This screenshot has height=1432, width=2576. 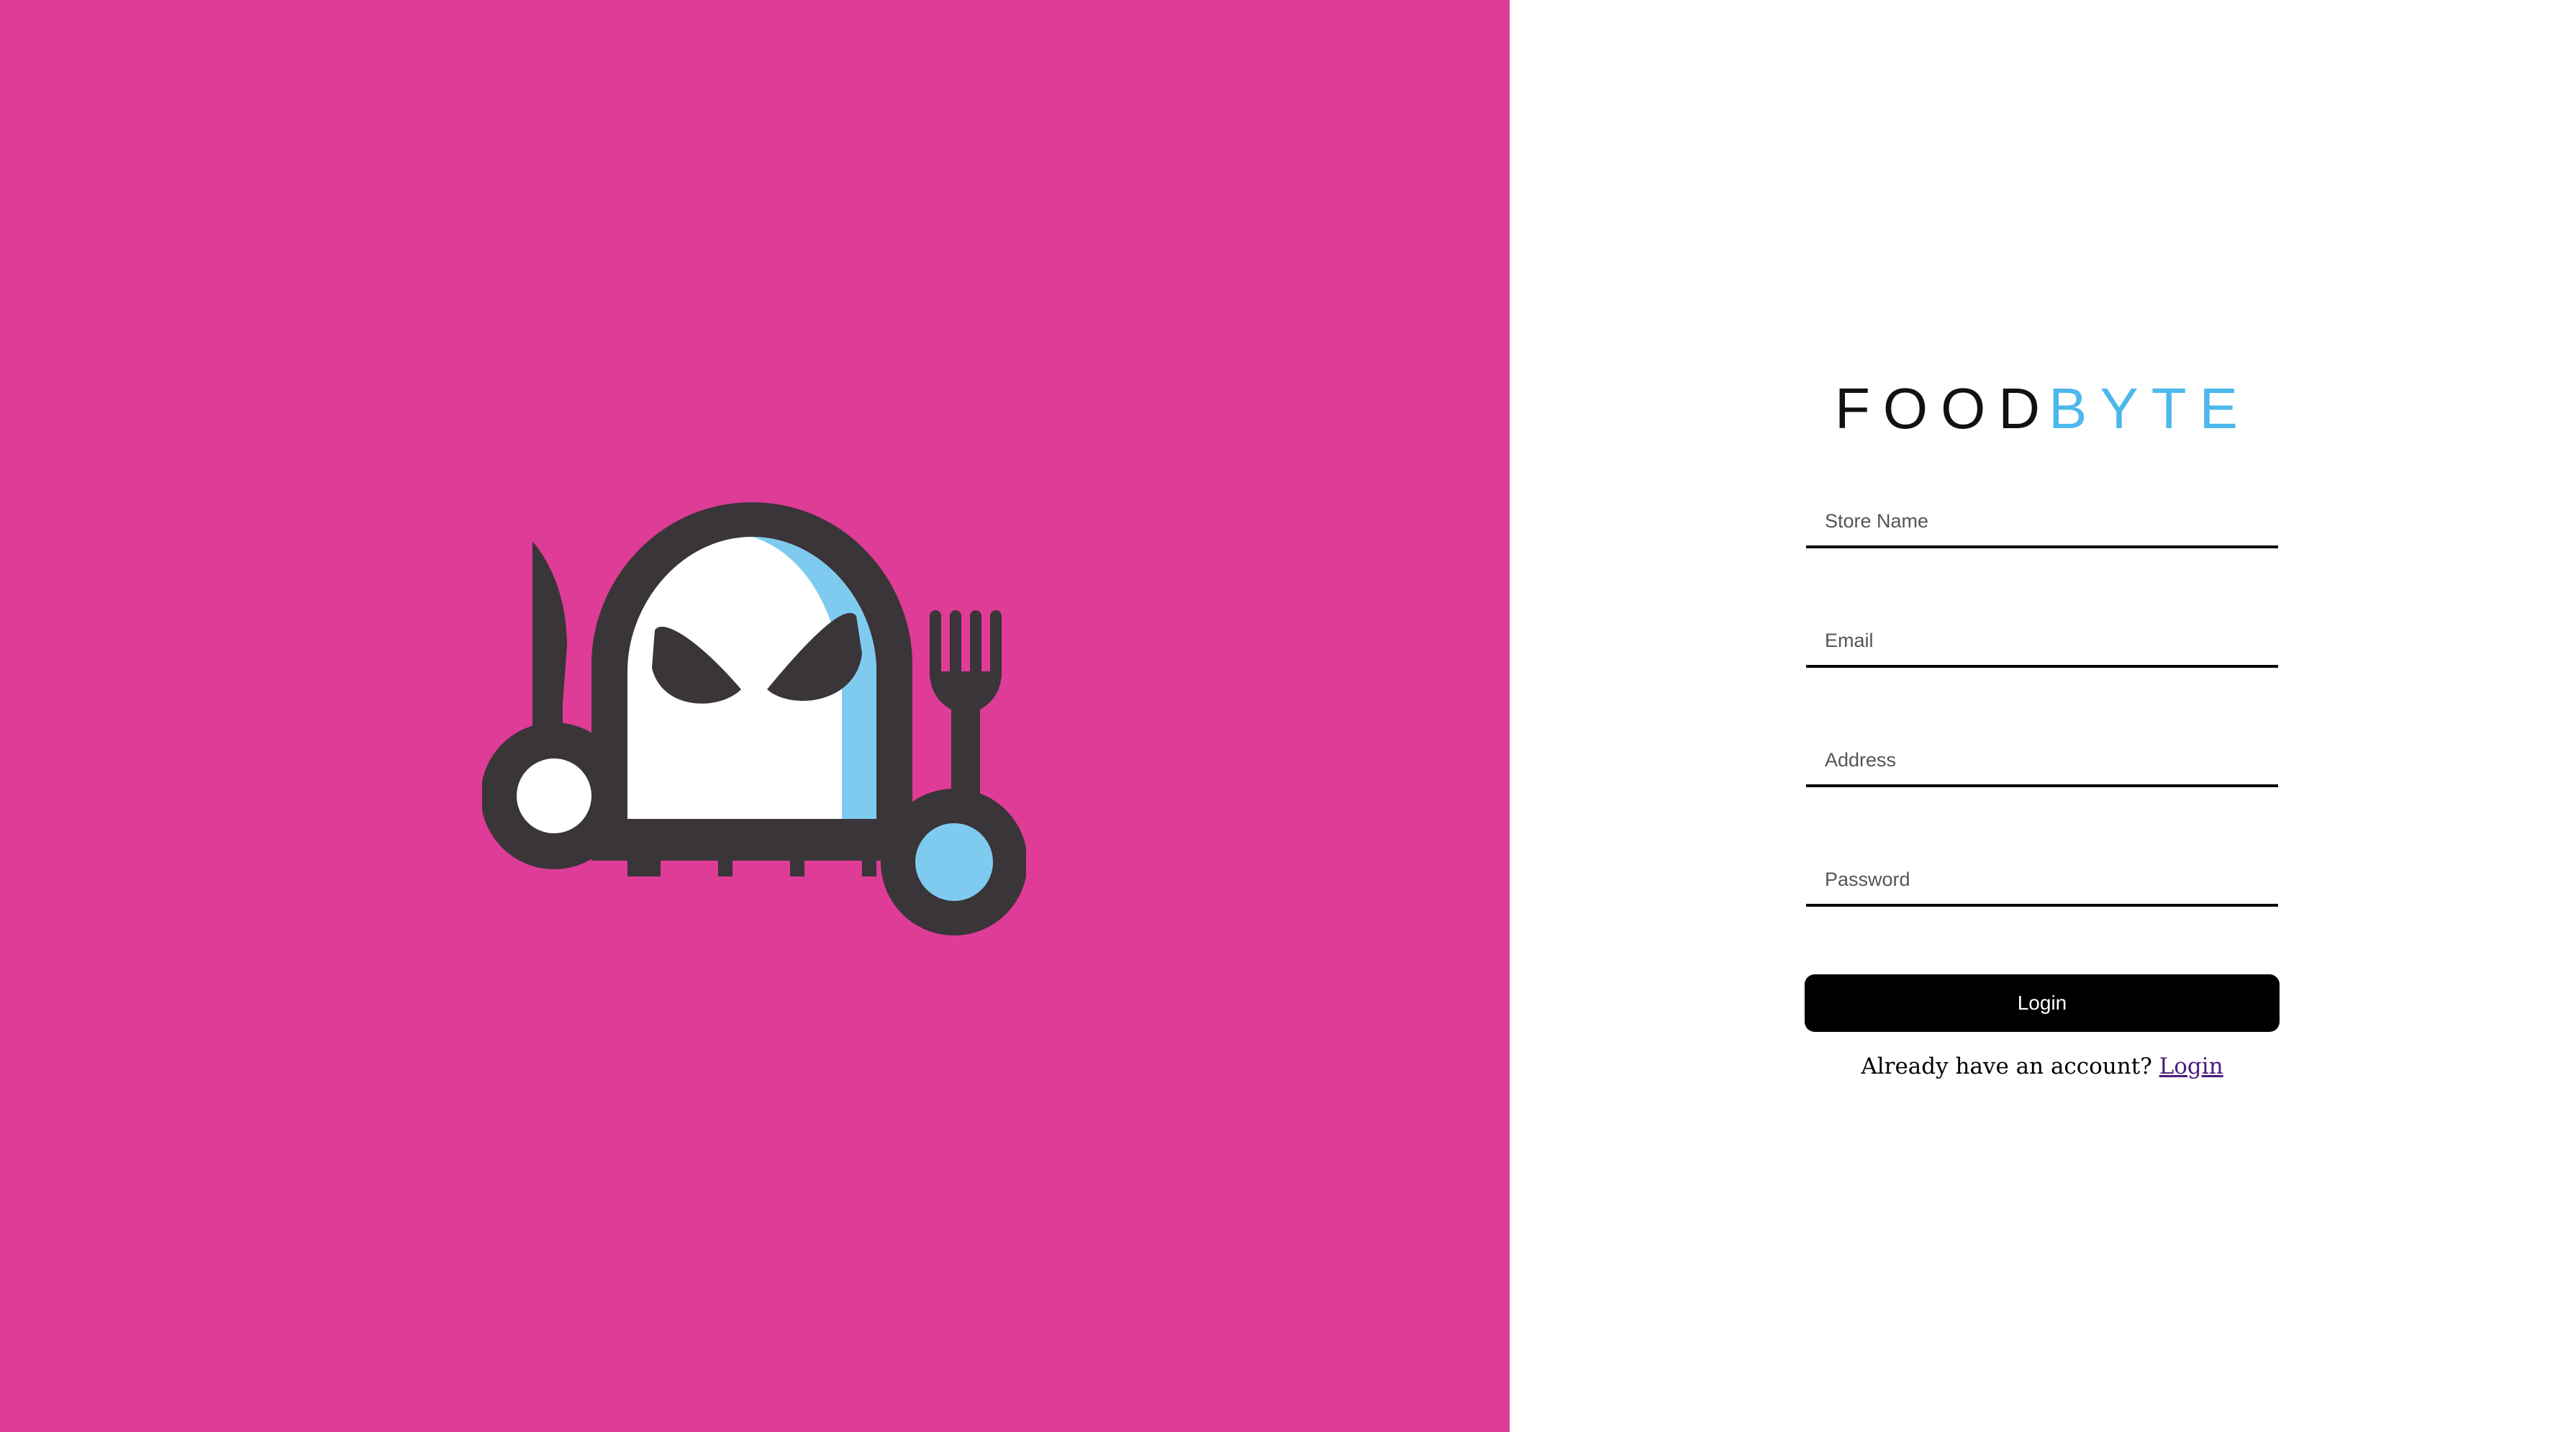 I want to click on login-button: Login, so click(x=2042, y=1003).